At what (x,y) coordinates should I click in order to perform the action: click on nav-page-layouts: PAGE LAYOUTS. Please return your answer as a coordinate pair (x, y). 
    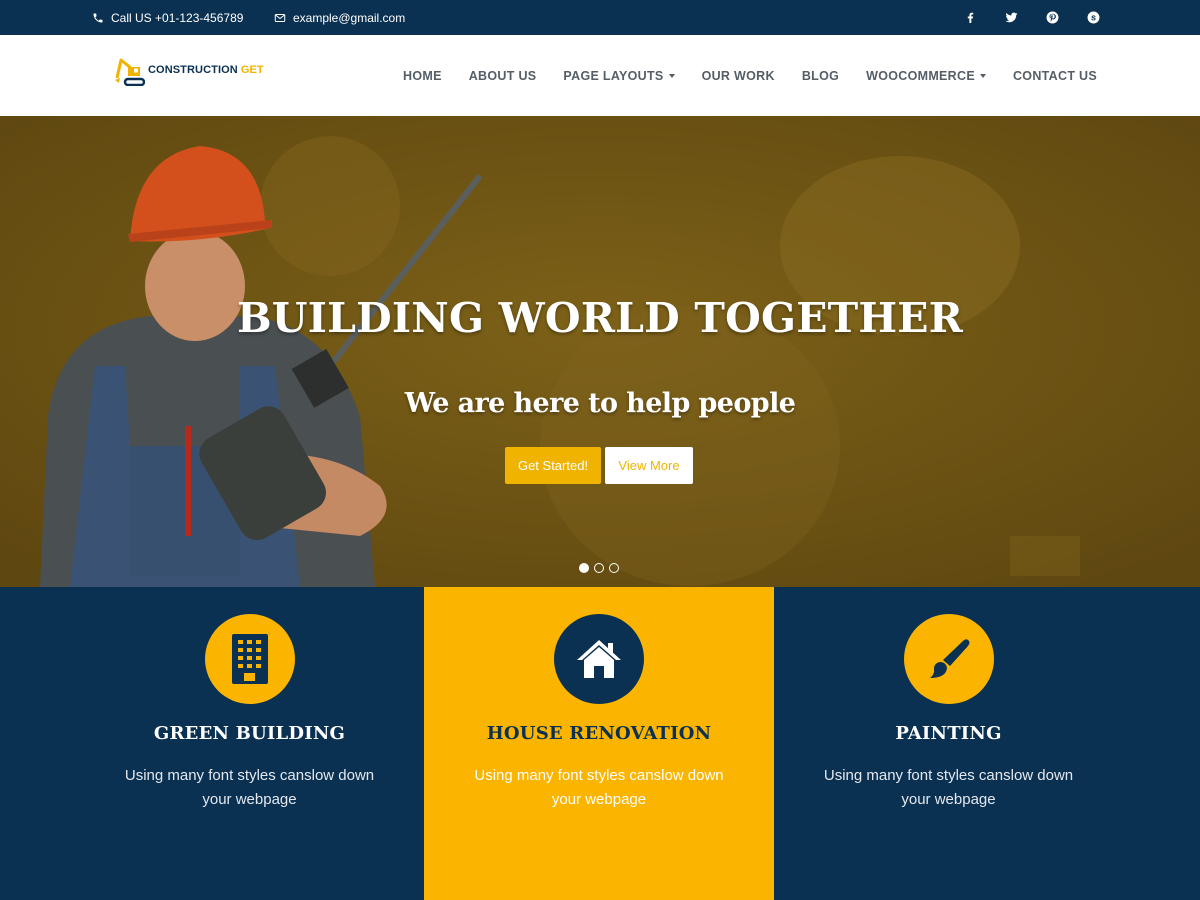
    Looking at the image, I should click on (619, 75).